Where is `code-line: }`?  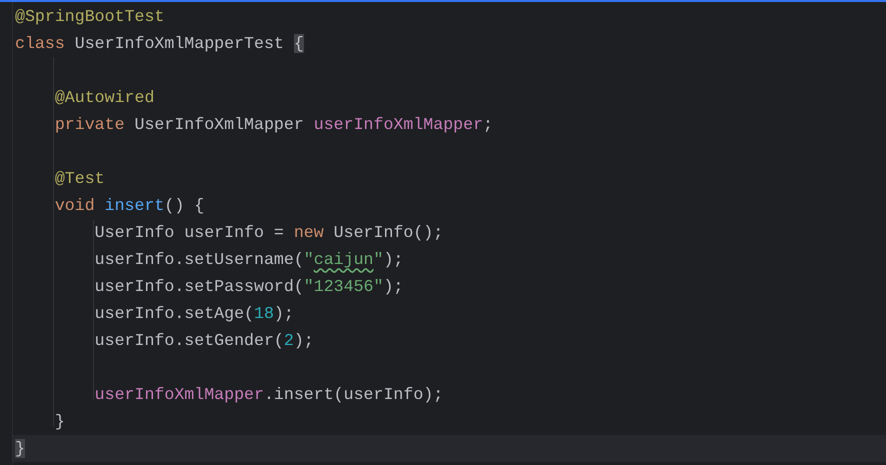 code-line: } is located at coordinates (59, 421).